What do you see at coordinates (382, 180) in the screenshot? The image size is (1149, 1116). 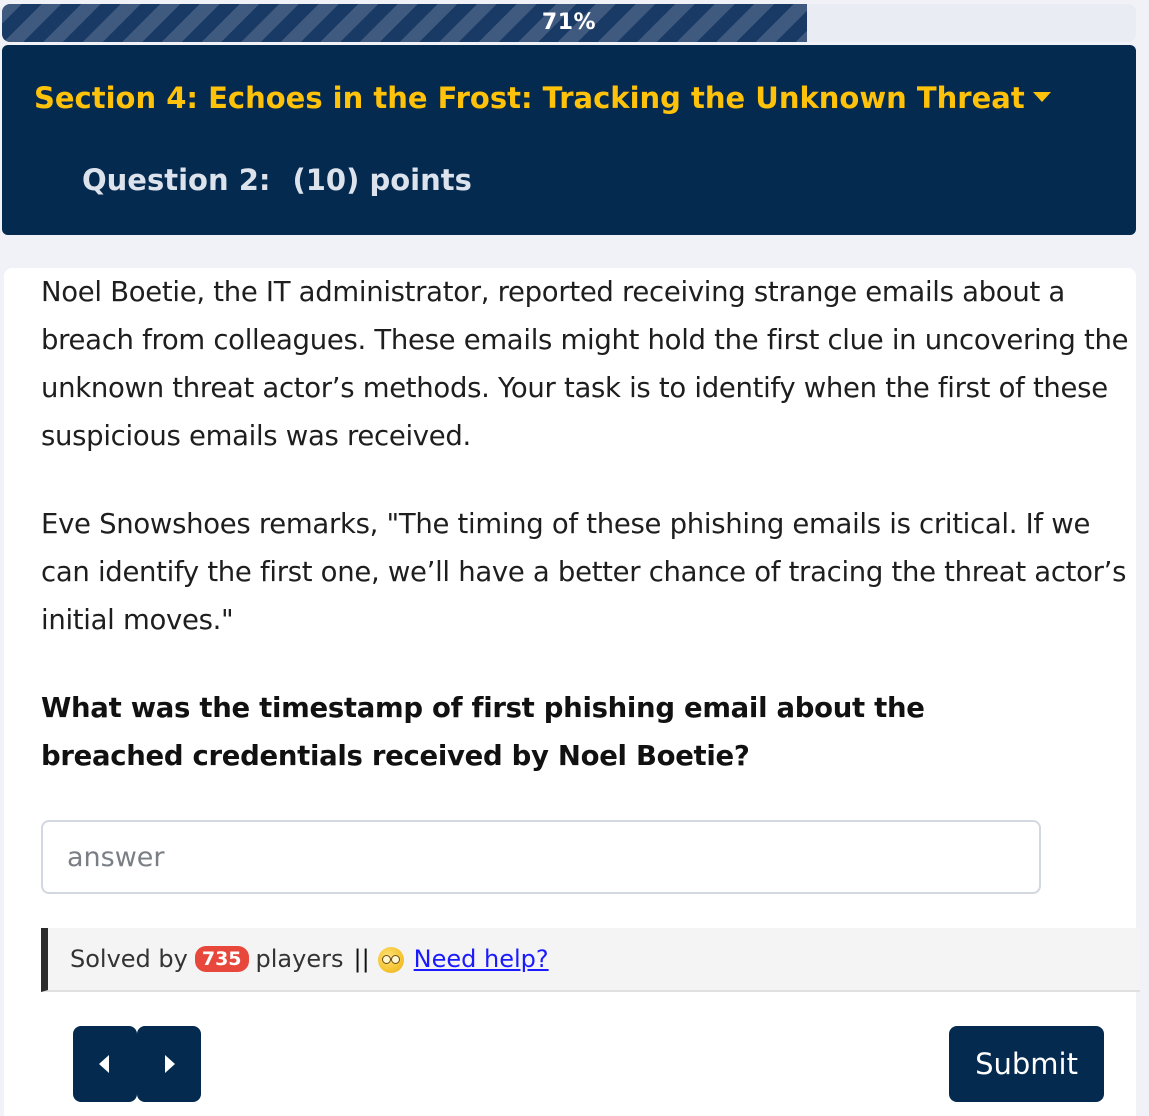 I see `question-points: (10) points` at bounding box center [382, 180].